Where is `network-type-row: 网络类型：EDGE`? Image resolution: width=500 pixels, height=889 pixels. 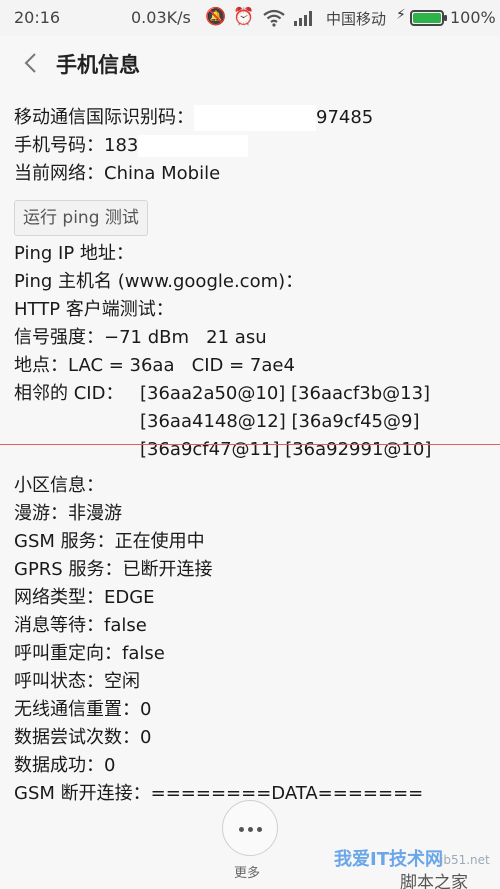 network-type-row: 网络类型：EDGE is located at coordinates (254, 598).